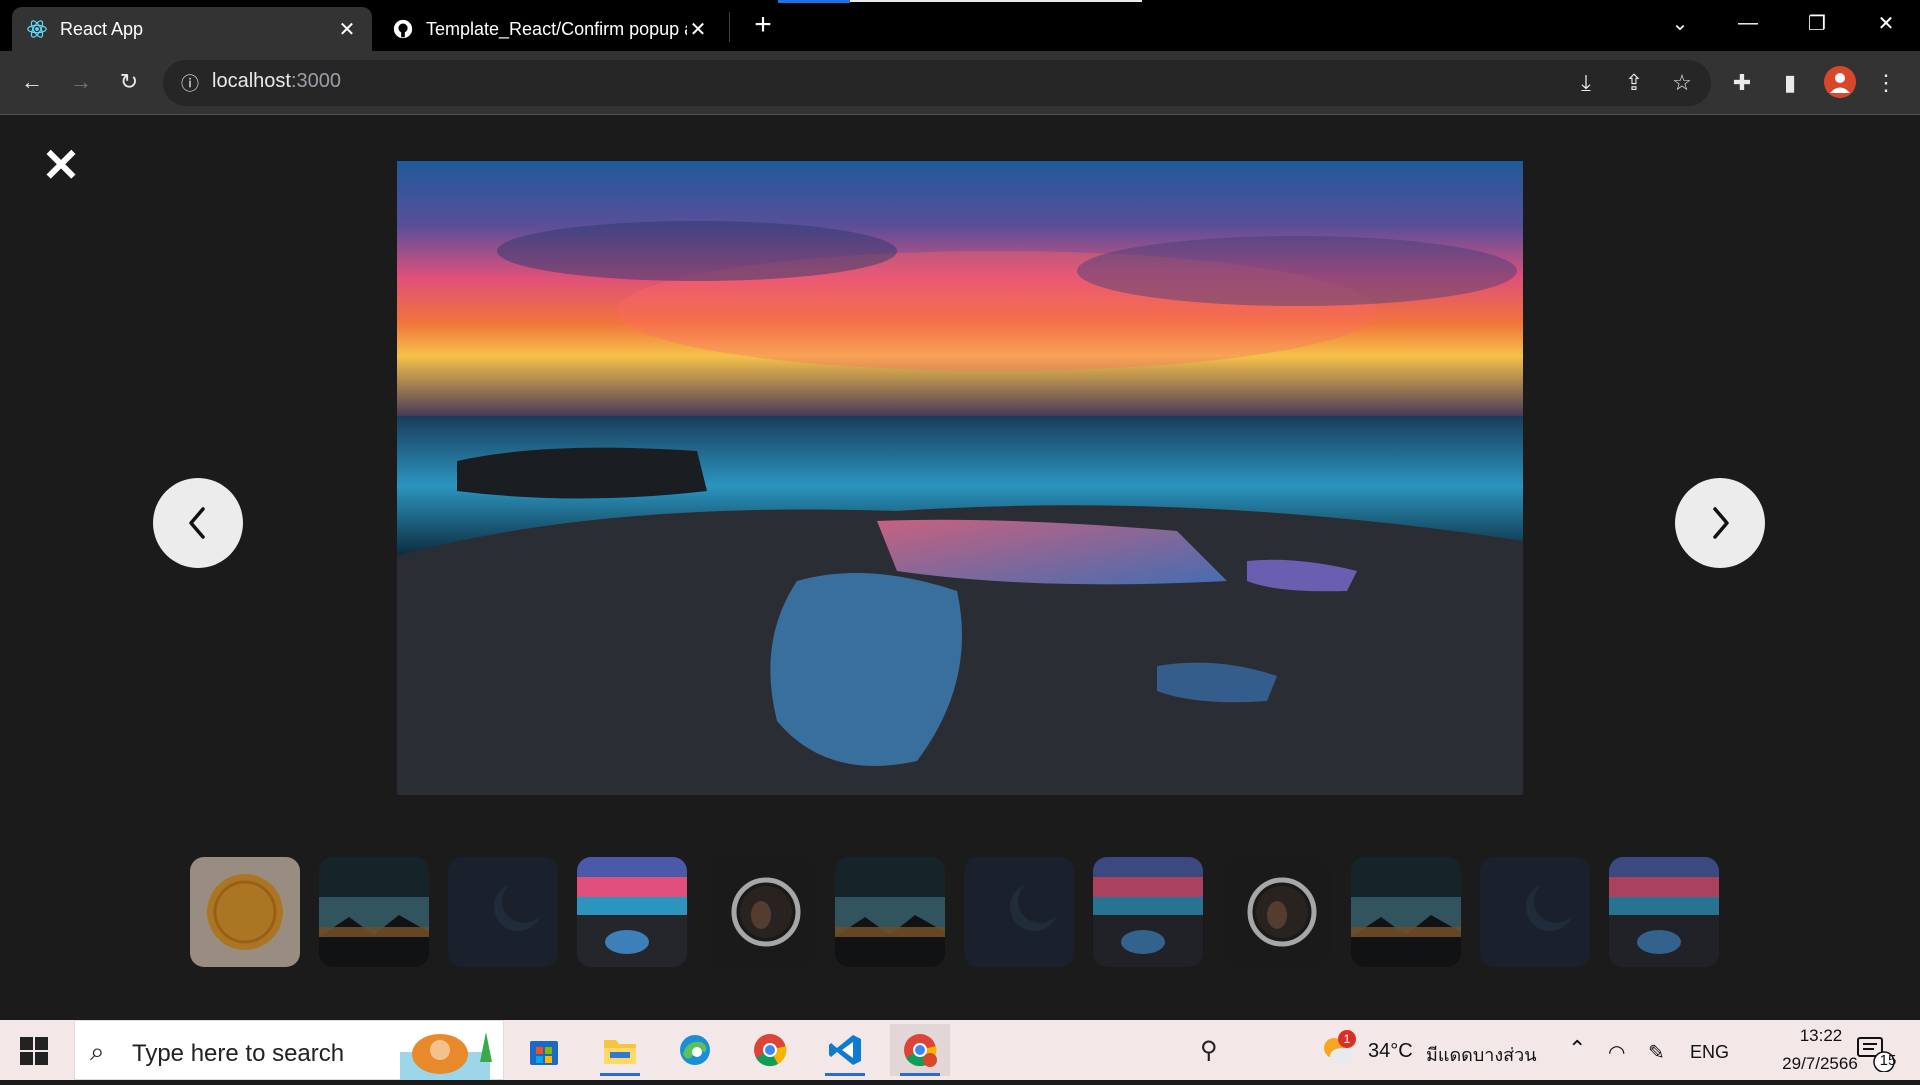 This screenshot has width=1920, height=1085. Describe the element at coordinates (276, 81) in the screenshot. I see `url-text: localhost:3000` at that location.